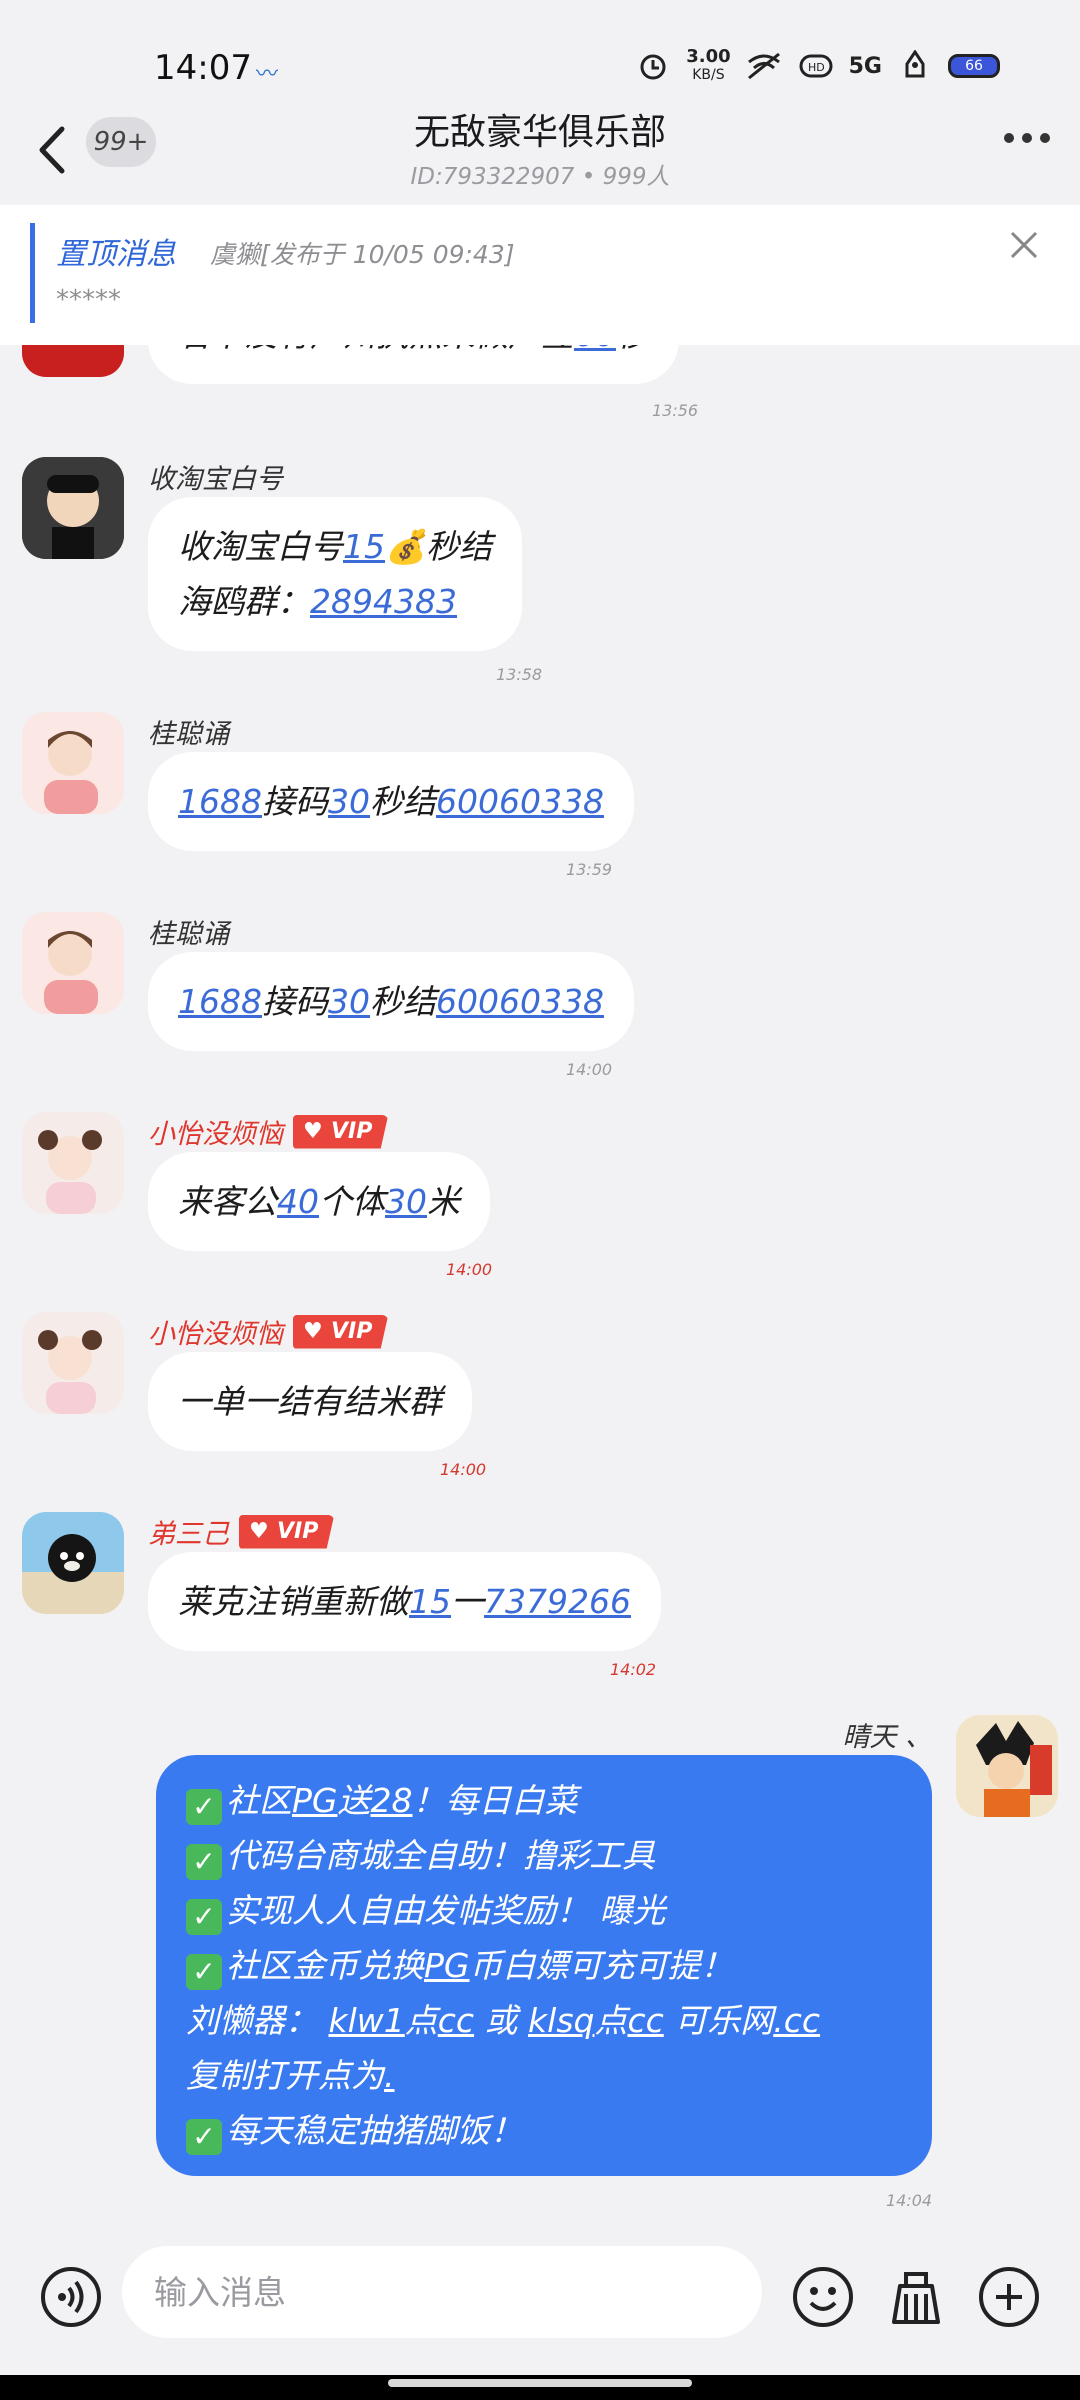 Image resolution: width=1080 pixels, height=2400 pixels. I want to click on money-bag-emoji: 💰, so click(406, 546).